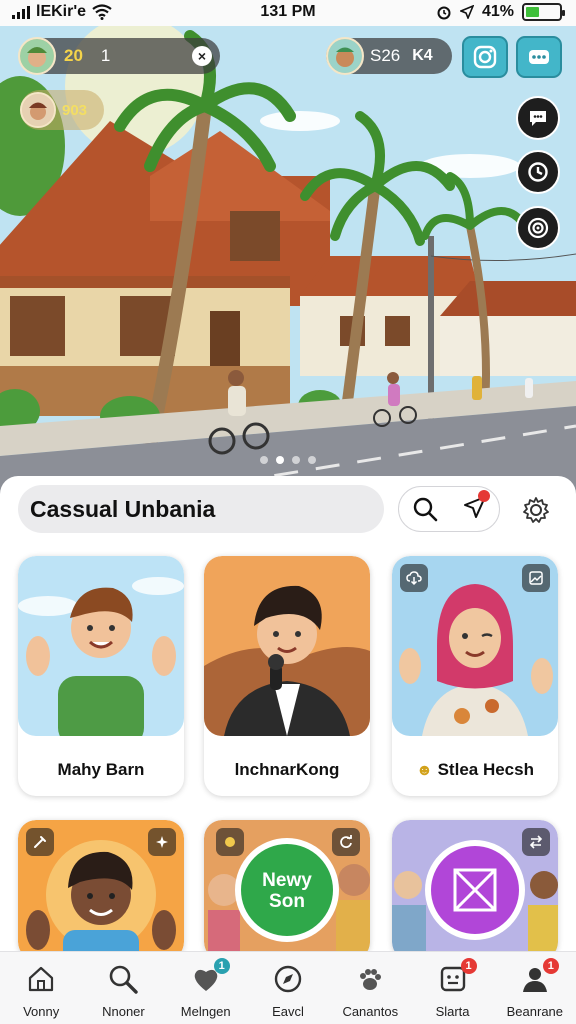 This screenshot has width=576, height=1024. I want to click on swap-icon, so click(536, 842).